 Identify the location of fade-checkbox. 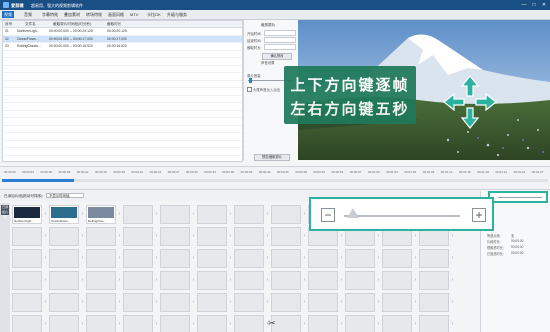
(249, 89).